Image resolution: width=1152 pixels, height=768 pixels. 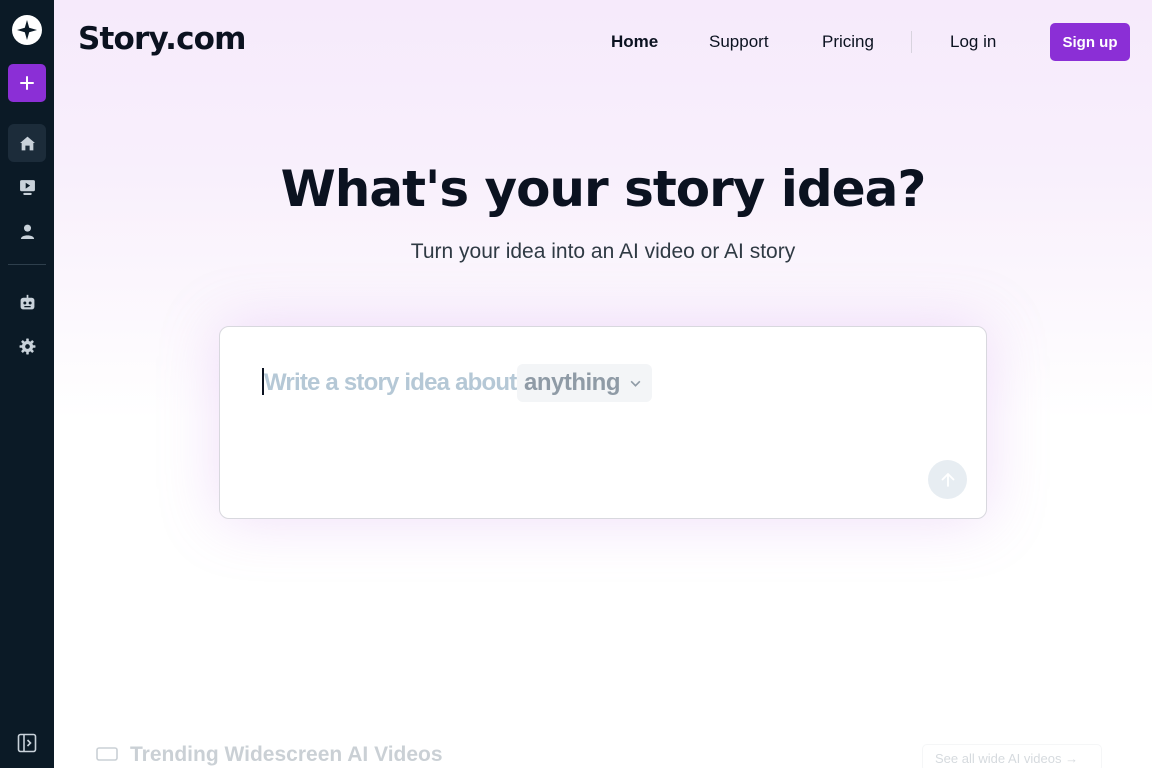 I want to click on see-all-wide-videos-link: See all wide AI videos →, so click(x=1012, y=756).